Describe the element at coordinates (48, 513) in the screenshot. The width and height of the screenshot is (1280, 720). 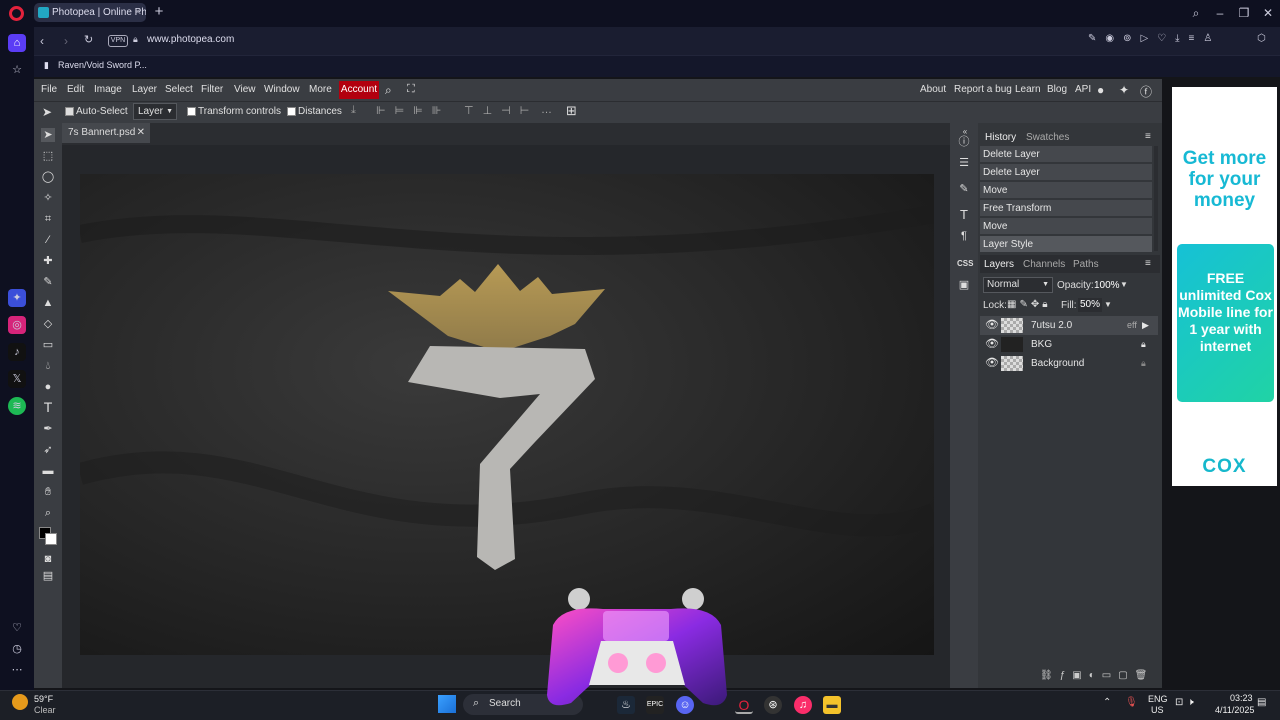
I see `zoom-tool-icon: ⌕` at that location.